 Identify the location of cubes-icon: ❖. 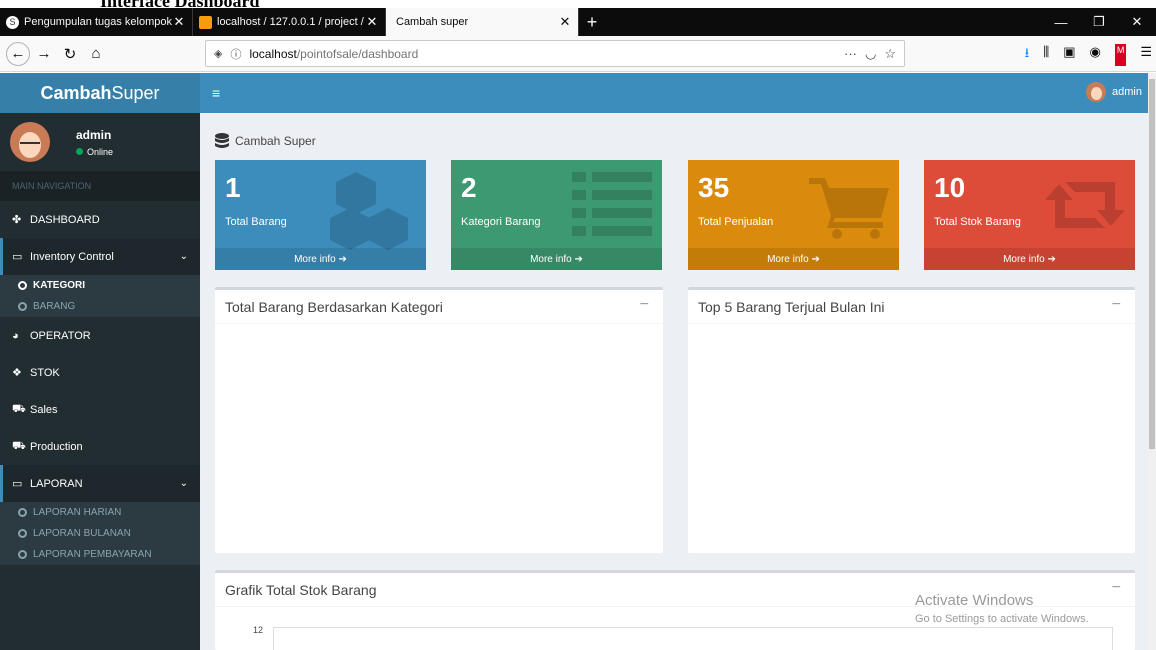
(17, 373).